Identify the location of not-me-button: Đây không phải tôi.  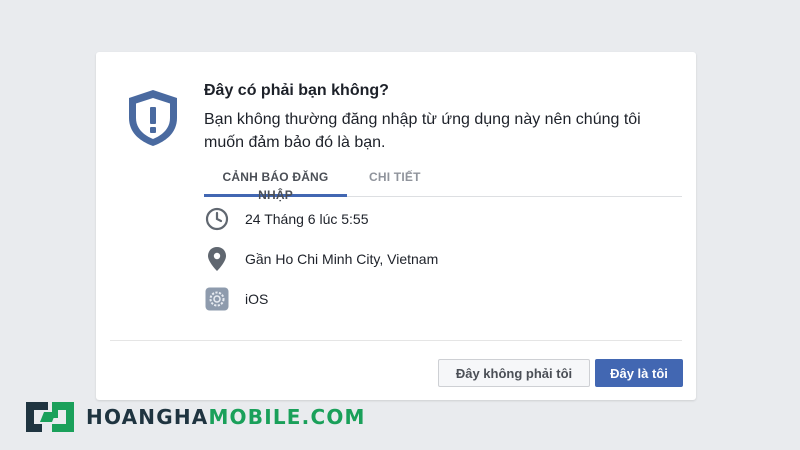
(514, 373).